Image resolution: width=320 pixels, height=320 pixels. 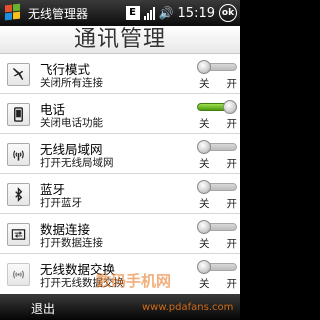 I want to click on list-item-subtitle: 打开数据连接, so click(x=71, y=243).